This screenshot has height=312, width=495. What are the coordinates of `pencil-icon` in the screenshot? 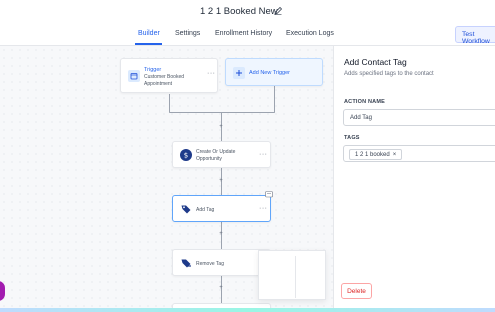 It's located at (278, 11).